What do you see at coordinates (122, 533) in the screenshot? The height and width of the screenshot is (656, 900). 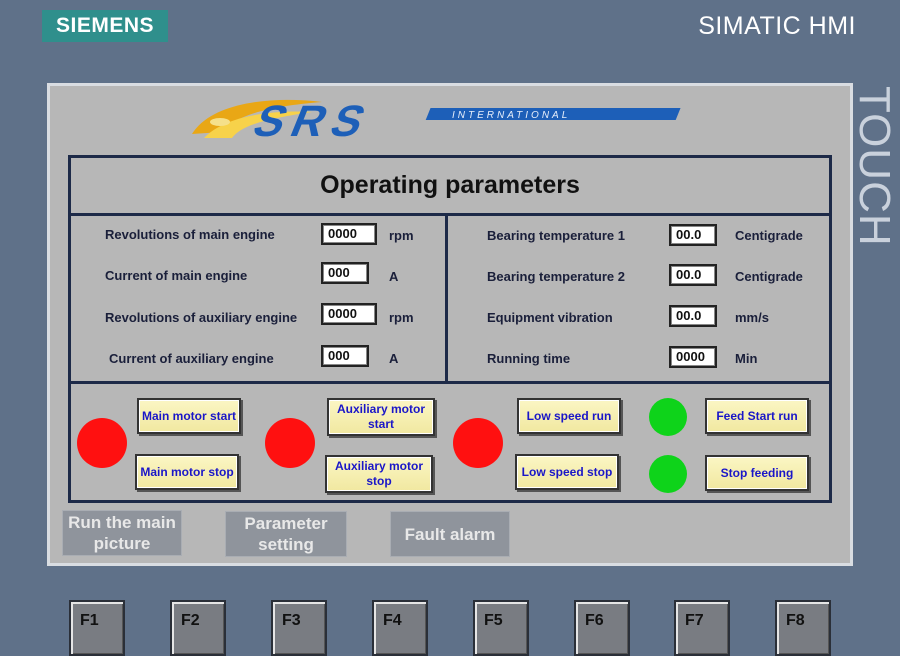 I see `run-main-picture-button: Run the main picture` at bounding box center [122, 533].